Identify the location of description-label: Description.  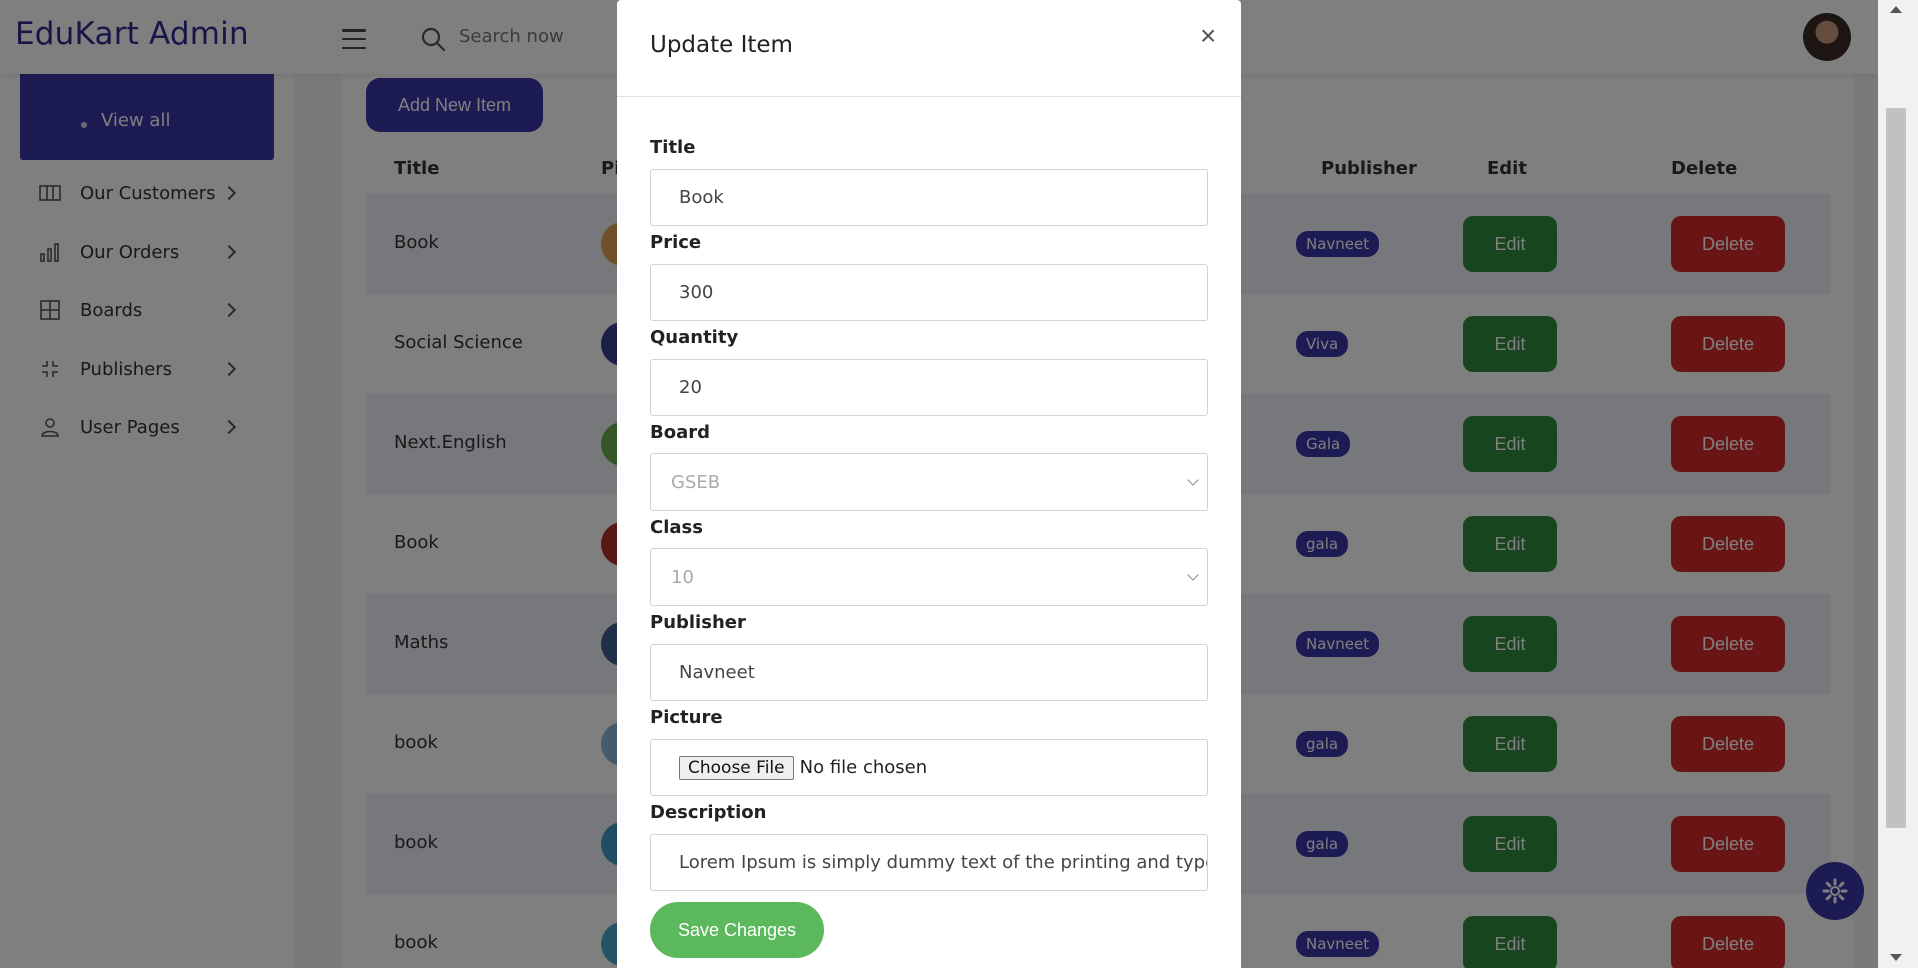
(708, 812).